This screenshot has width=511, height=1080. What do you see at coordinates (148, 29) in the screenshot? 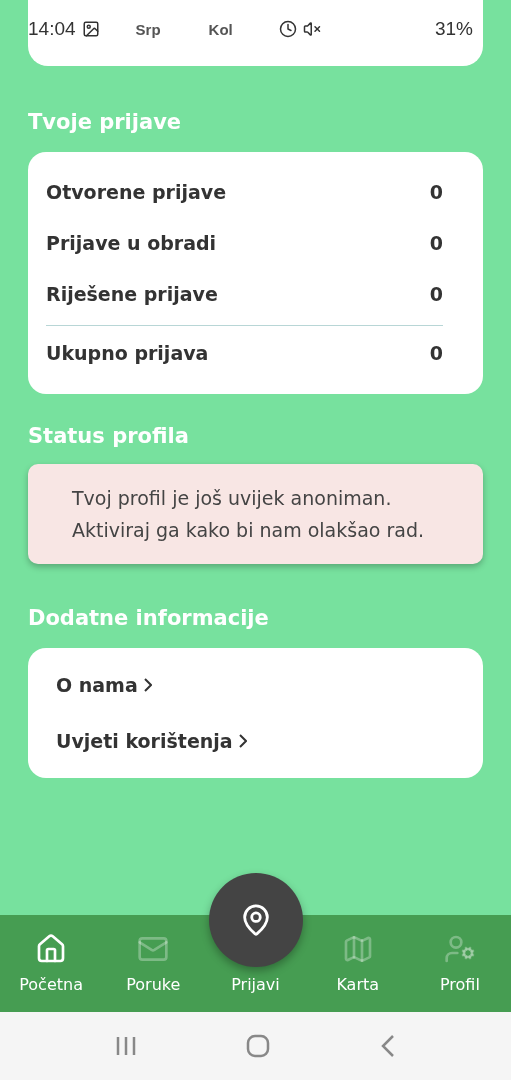
I see `month-label: Srp` at bounding box center [148, 29].